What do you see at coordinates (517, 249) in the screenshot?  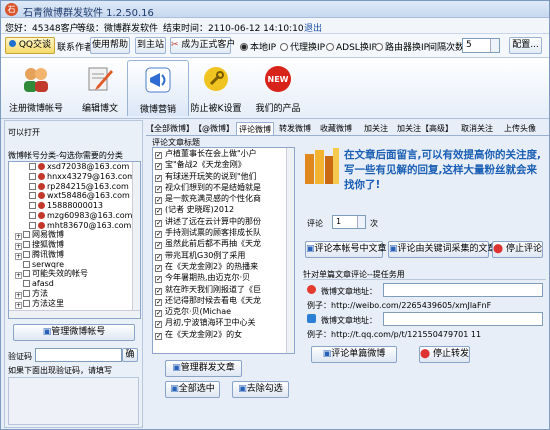 I see `stop-comment-button: ⬤ 停止评论` at bounding box center [517, 249].